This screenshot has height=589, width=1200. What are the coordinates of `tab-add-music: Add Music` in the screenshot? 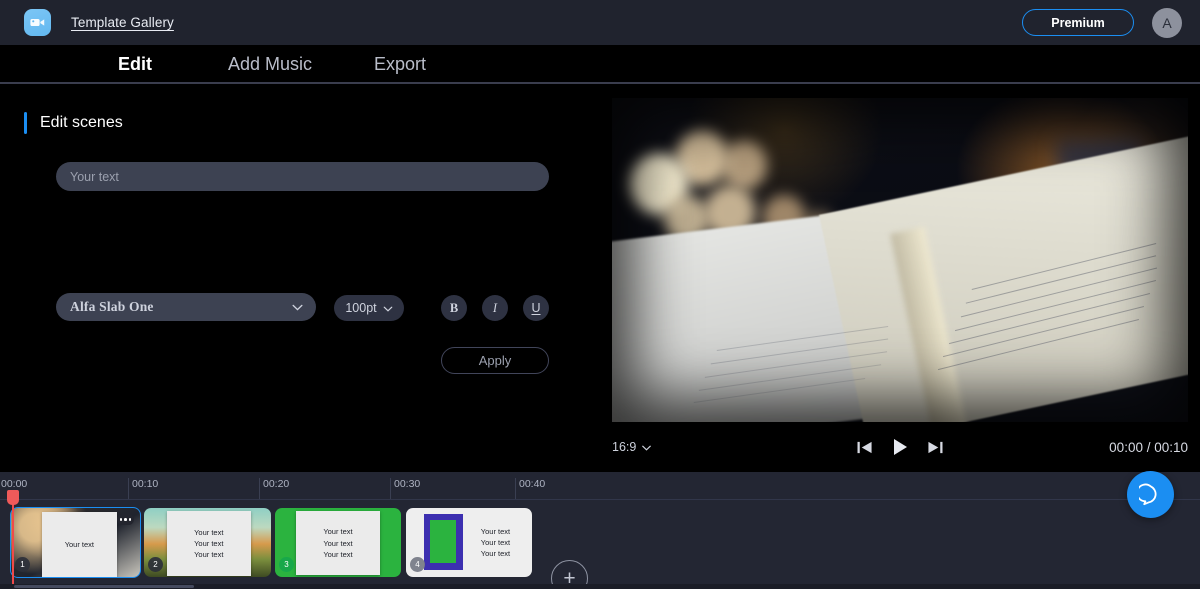 It's located at (270, 64).